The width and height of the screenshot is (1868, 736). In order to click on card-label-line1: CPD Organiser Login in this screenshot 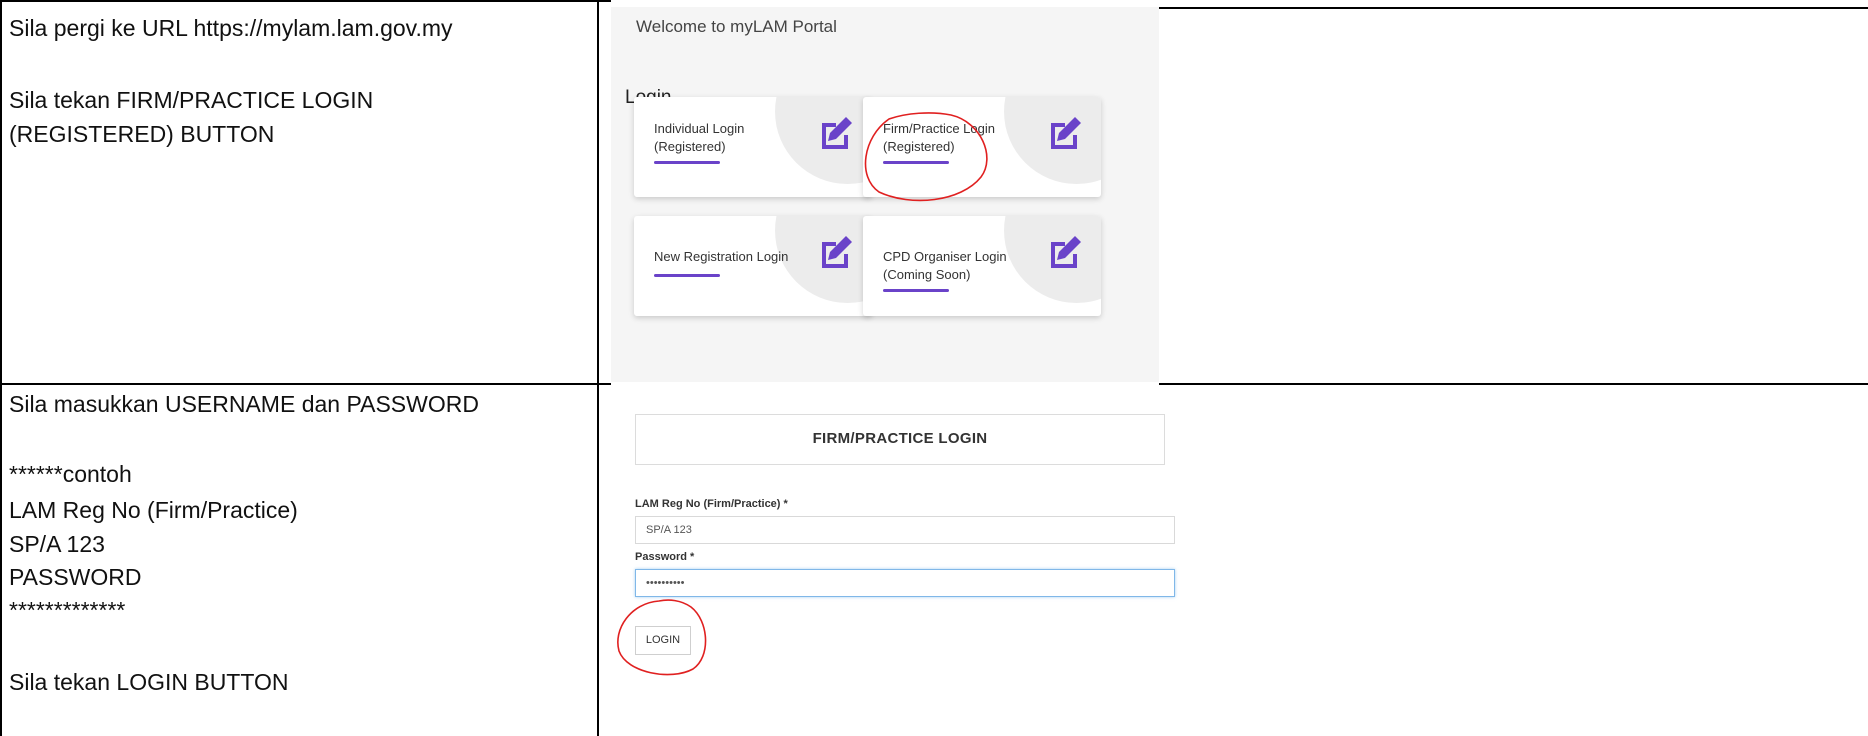, I will do `click(945, 256)`.